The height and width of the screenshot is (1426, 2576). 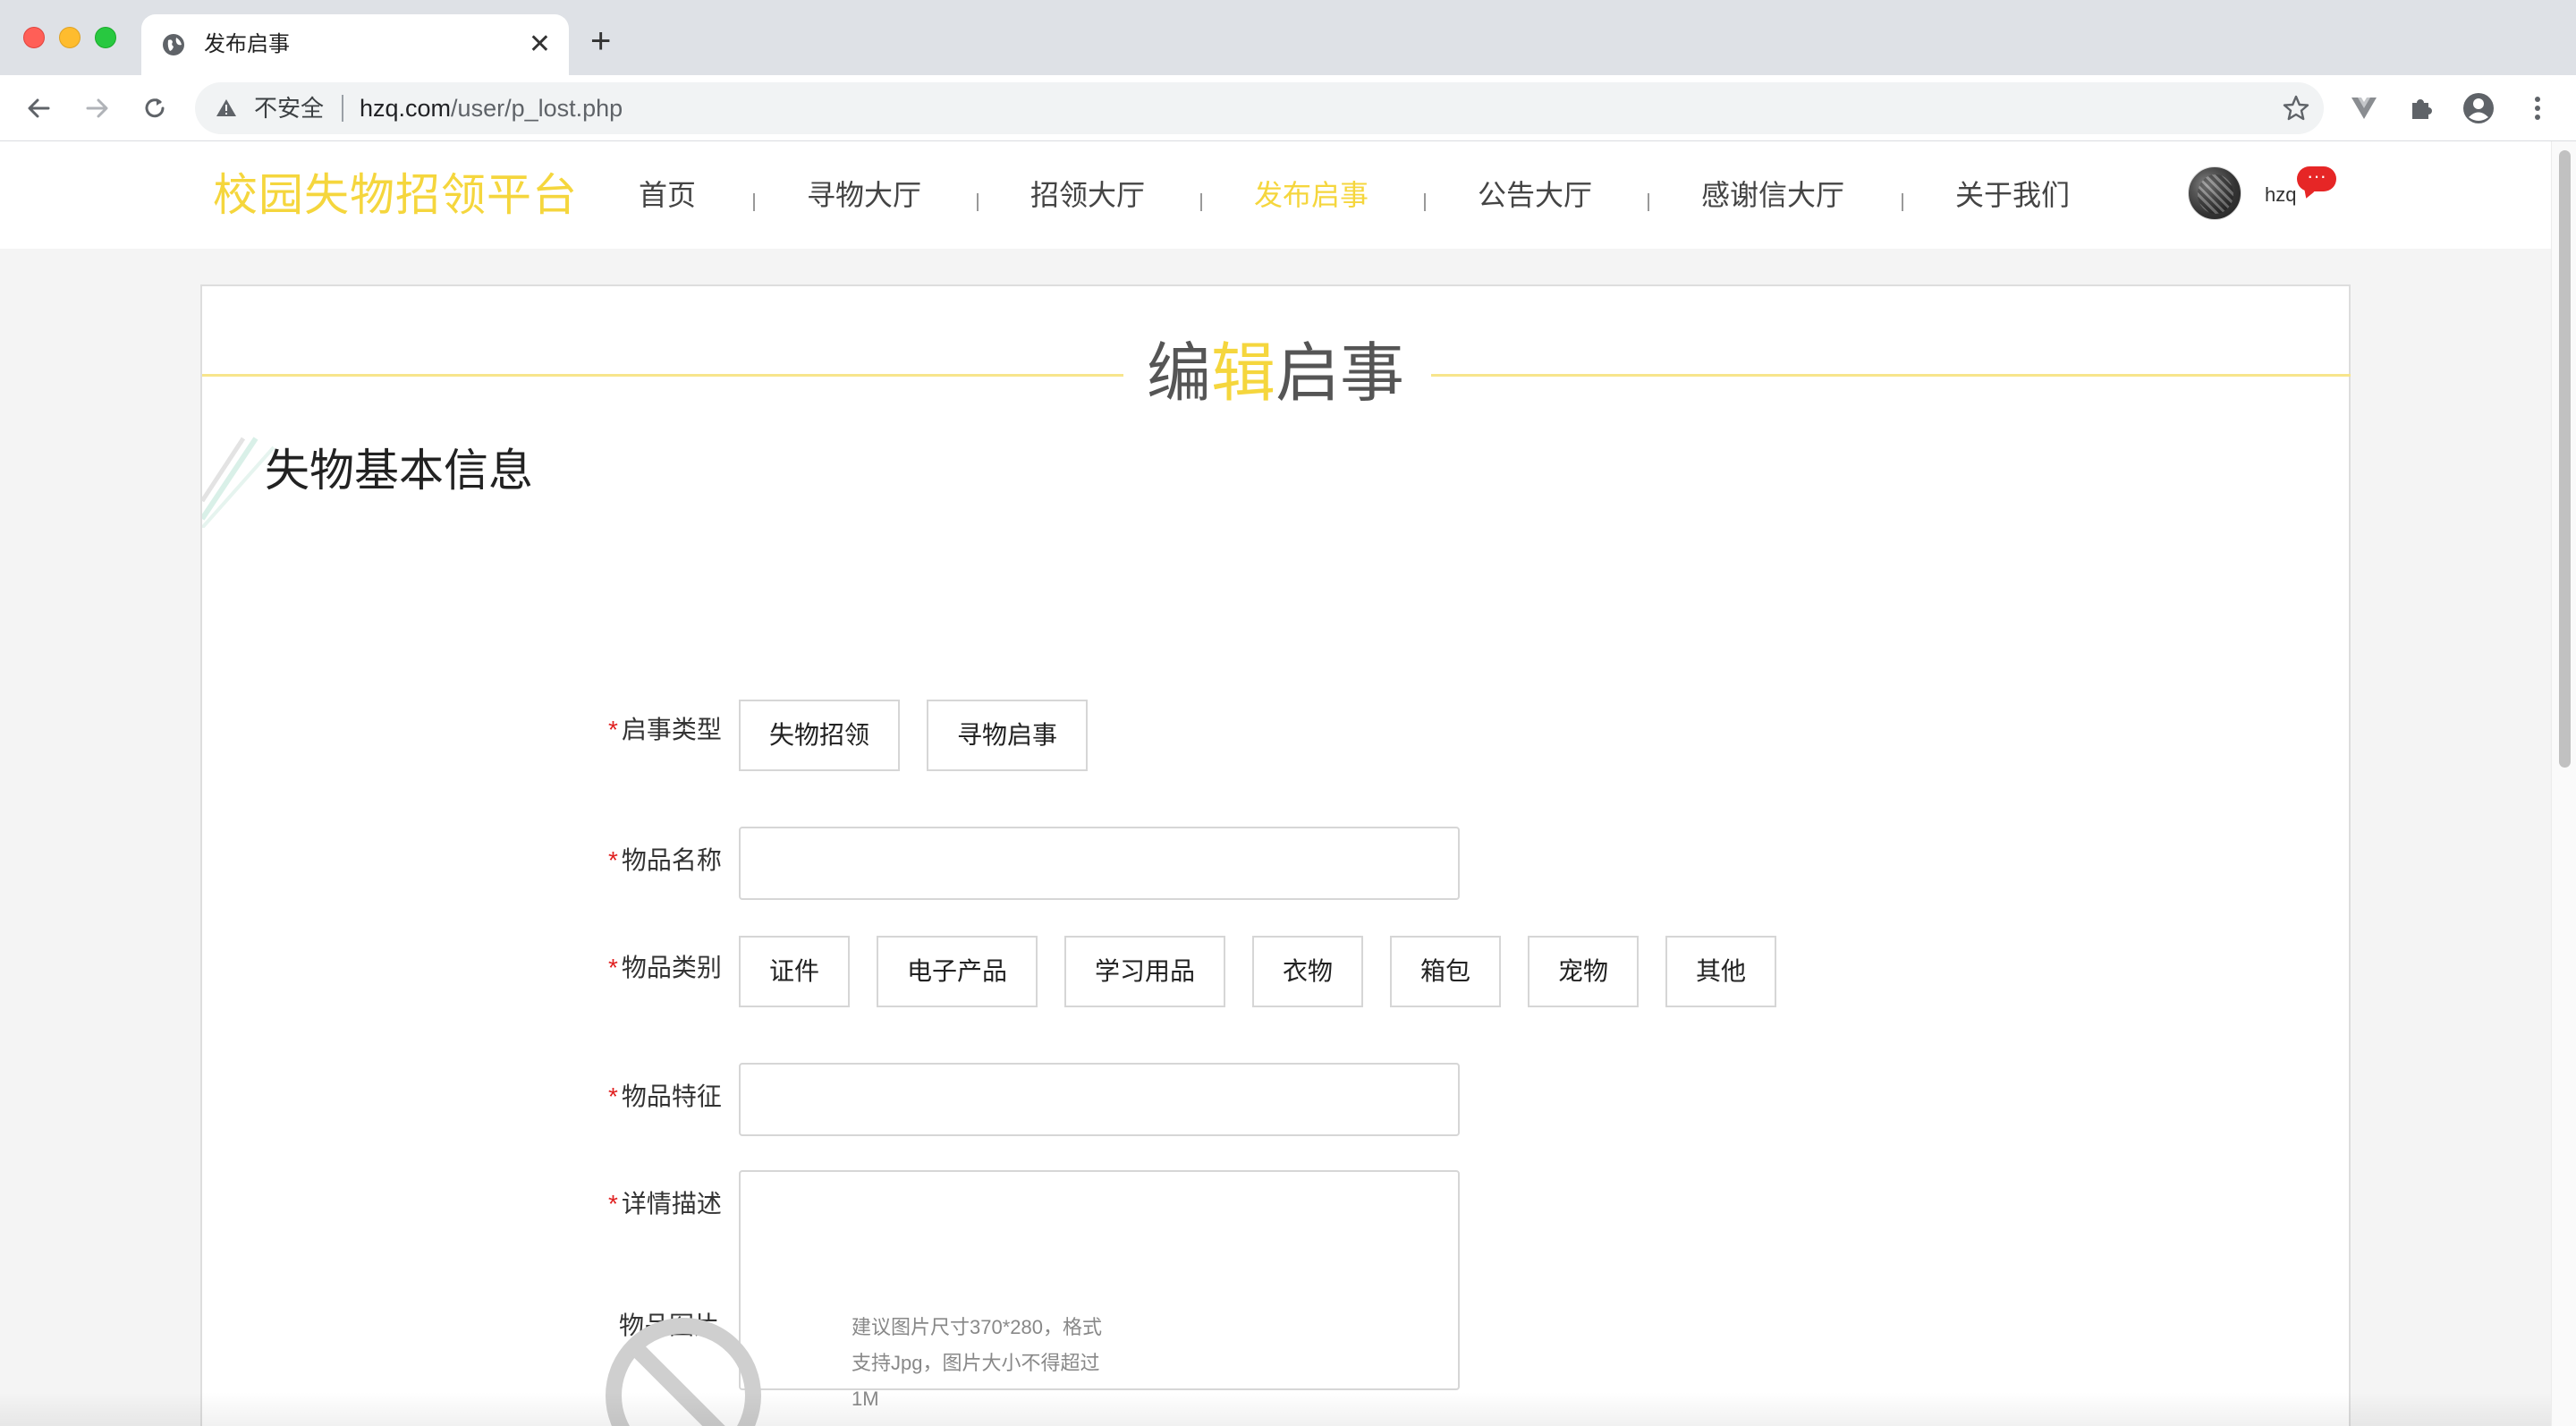 I want to click on reload-button, so click(x=155, y=108).